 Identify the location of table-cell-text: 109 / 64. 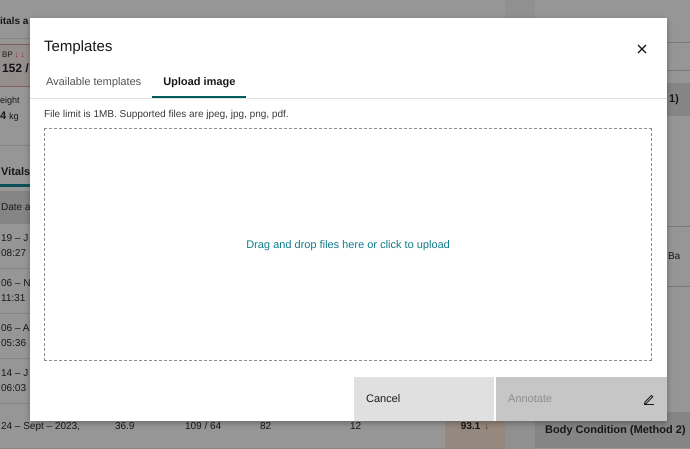
(203, 426).